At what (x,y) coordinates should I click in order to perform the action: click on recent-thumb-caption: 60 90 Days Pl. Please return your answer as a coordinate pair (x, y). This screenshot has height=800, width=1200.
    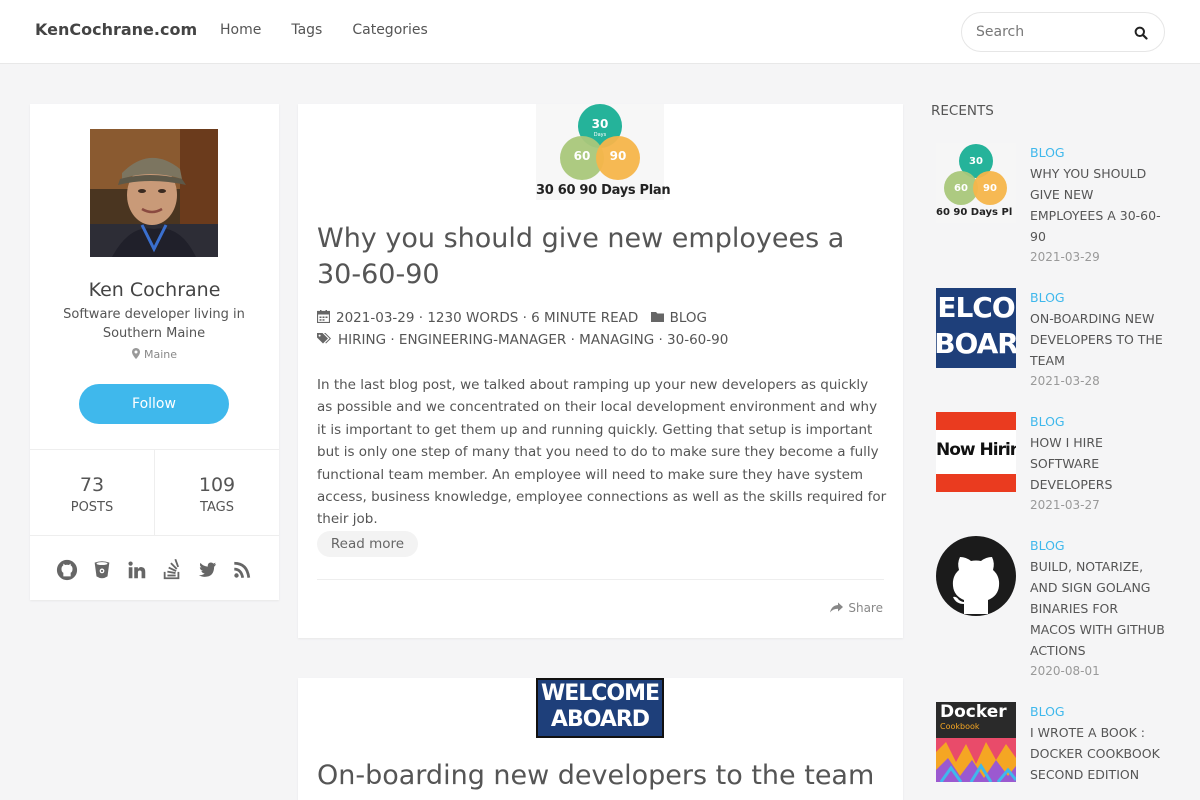
    Looking at the image, I should click on (974, 212).